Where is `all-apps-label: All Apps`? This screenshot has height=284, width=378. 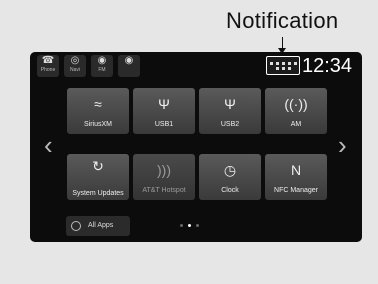 all-apps-label: All Apps is located at coordinates (101, 225).